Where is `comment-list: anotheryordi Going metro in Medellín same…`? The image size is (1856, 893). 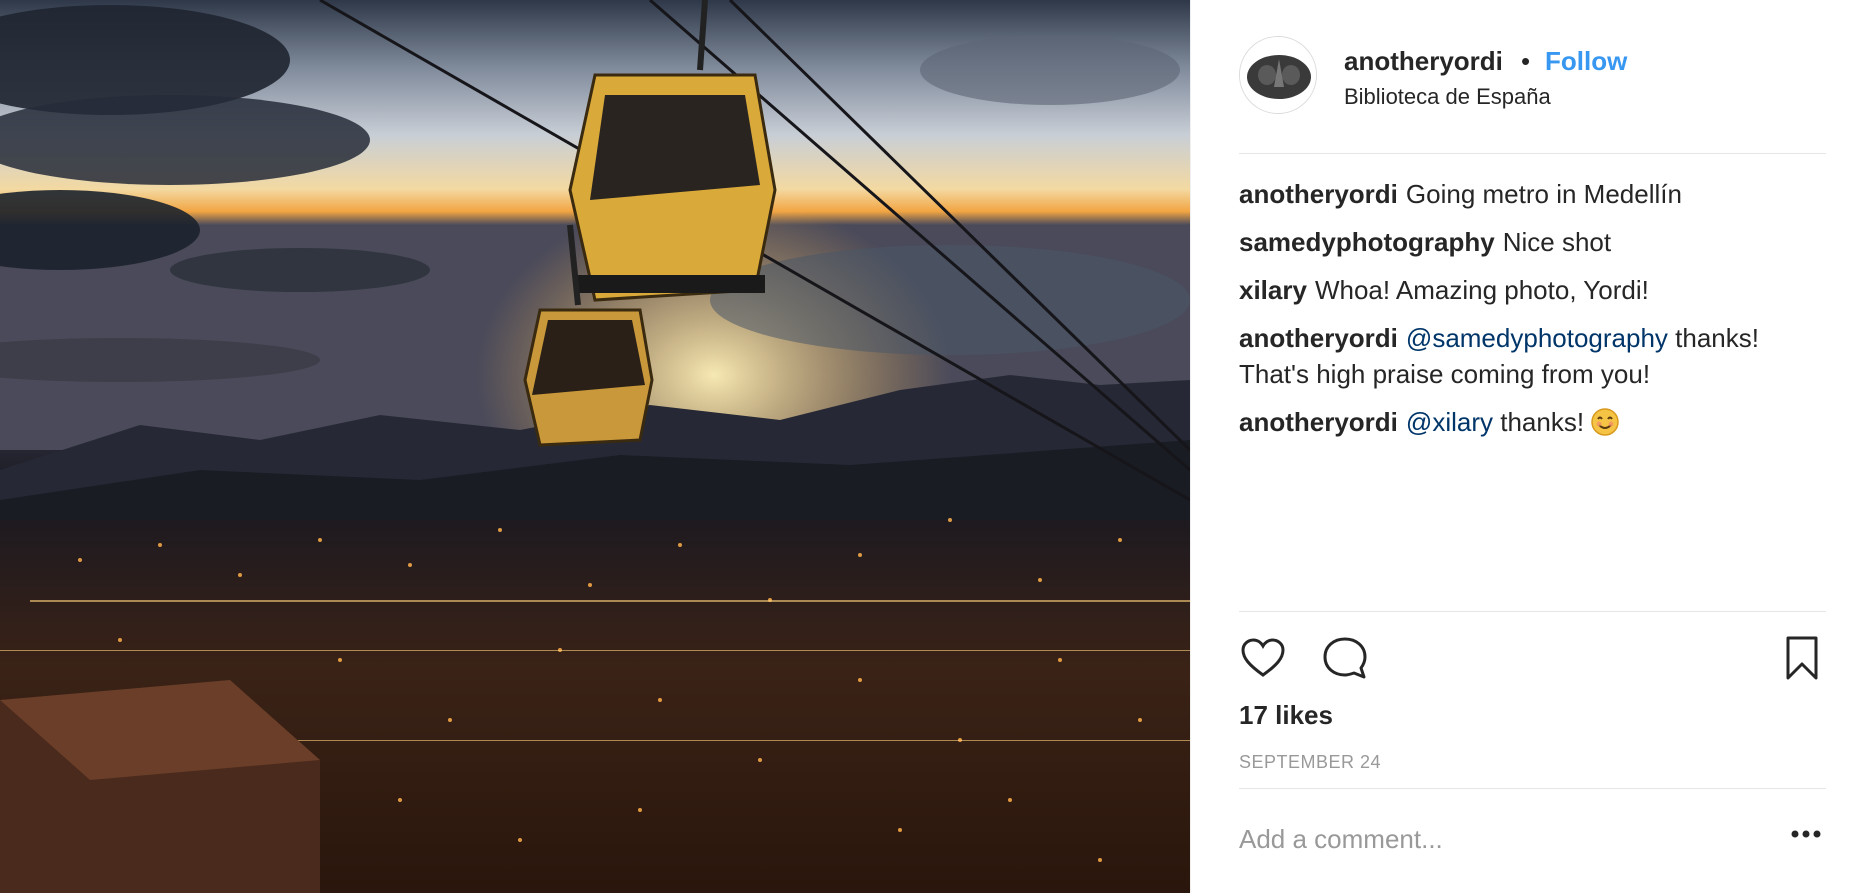 comment-list: anotheryordi Going metro in Medellín same… is located at coordinates (1529, 317).